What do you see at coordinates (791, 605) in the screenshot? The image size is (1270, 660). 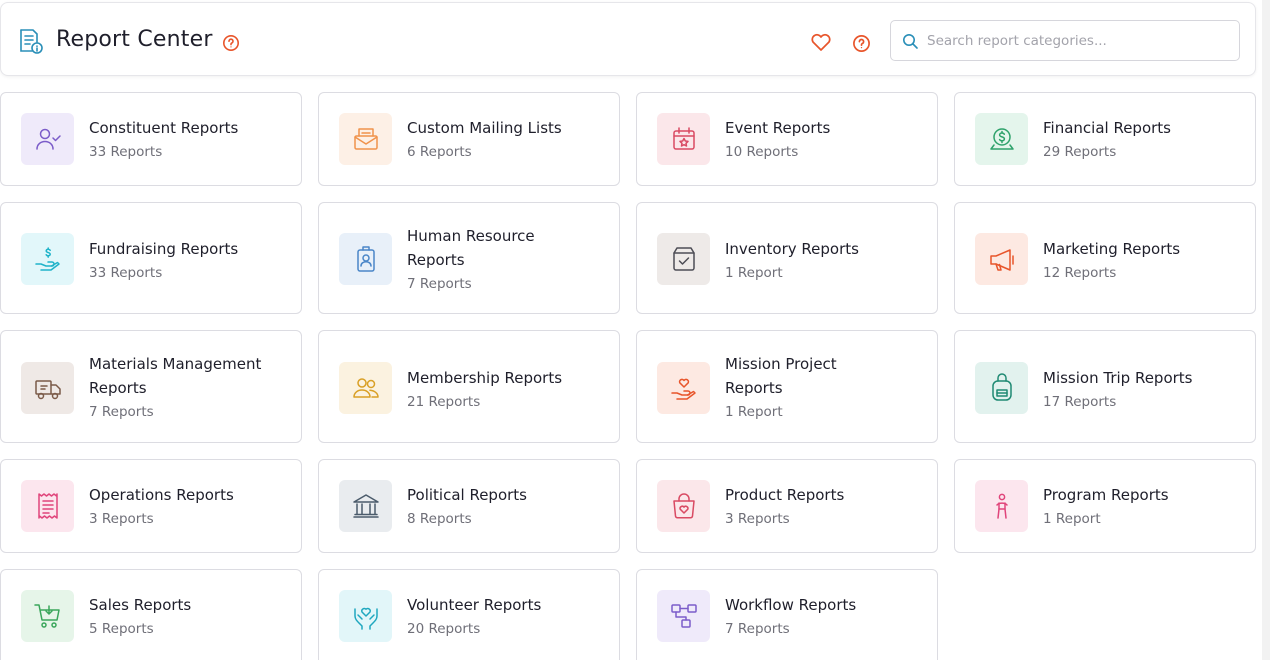 I see `category-name: Workflow Reports` at bounding box center [791, 605].